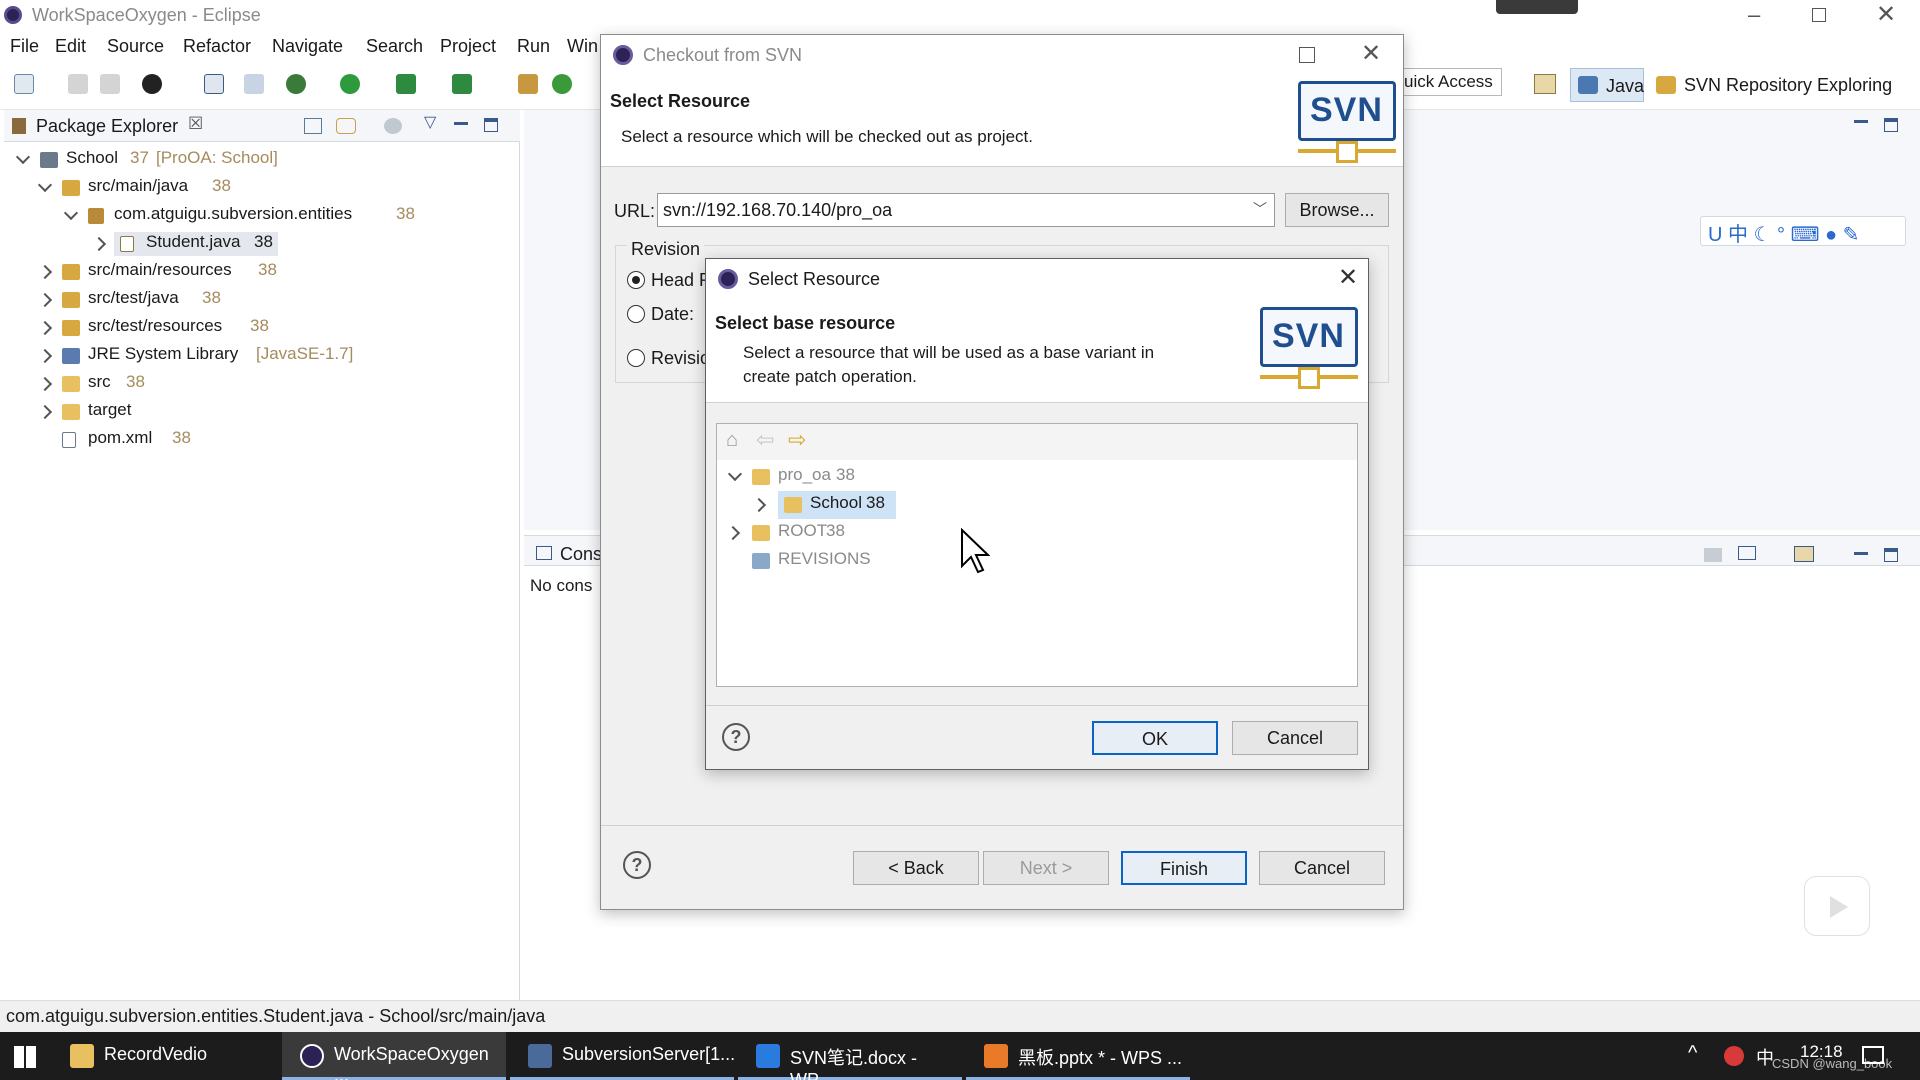 This screenshot has height=1080, width=1920. Describe the element at coordinates (164, 1056) in the screenshot. I see `task-recordvedio: RecordVedio` at that location.